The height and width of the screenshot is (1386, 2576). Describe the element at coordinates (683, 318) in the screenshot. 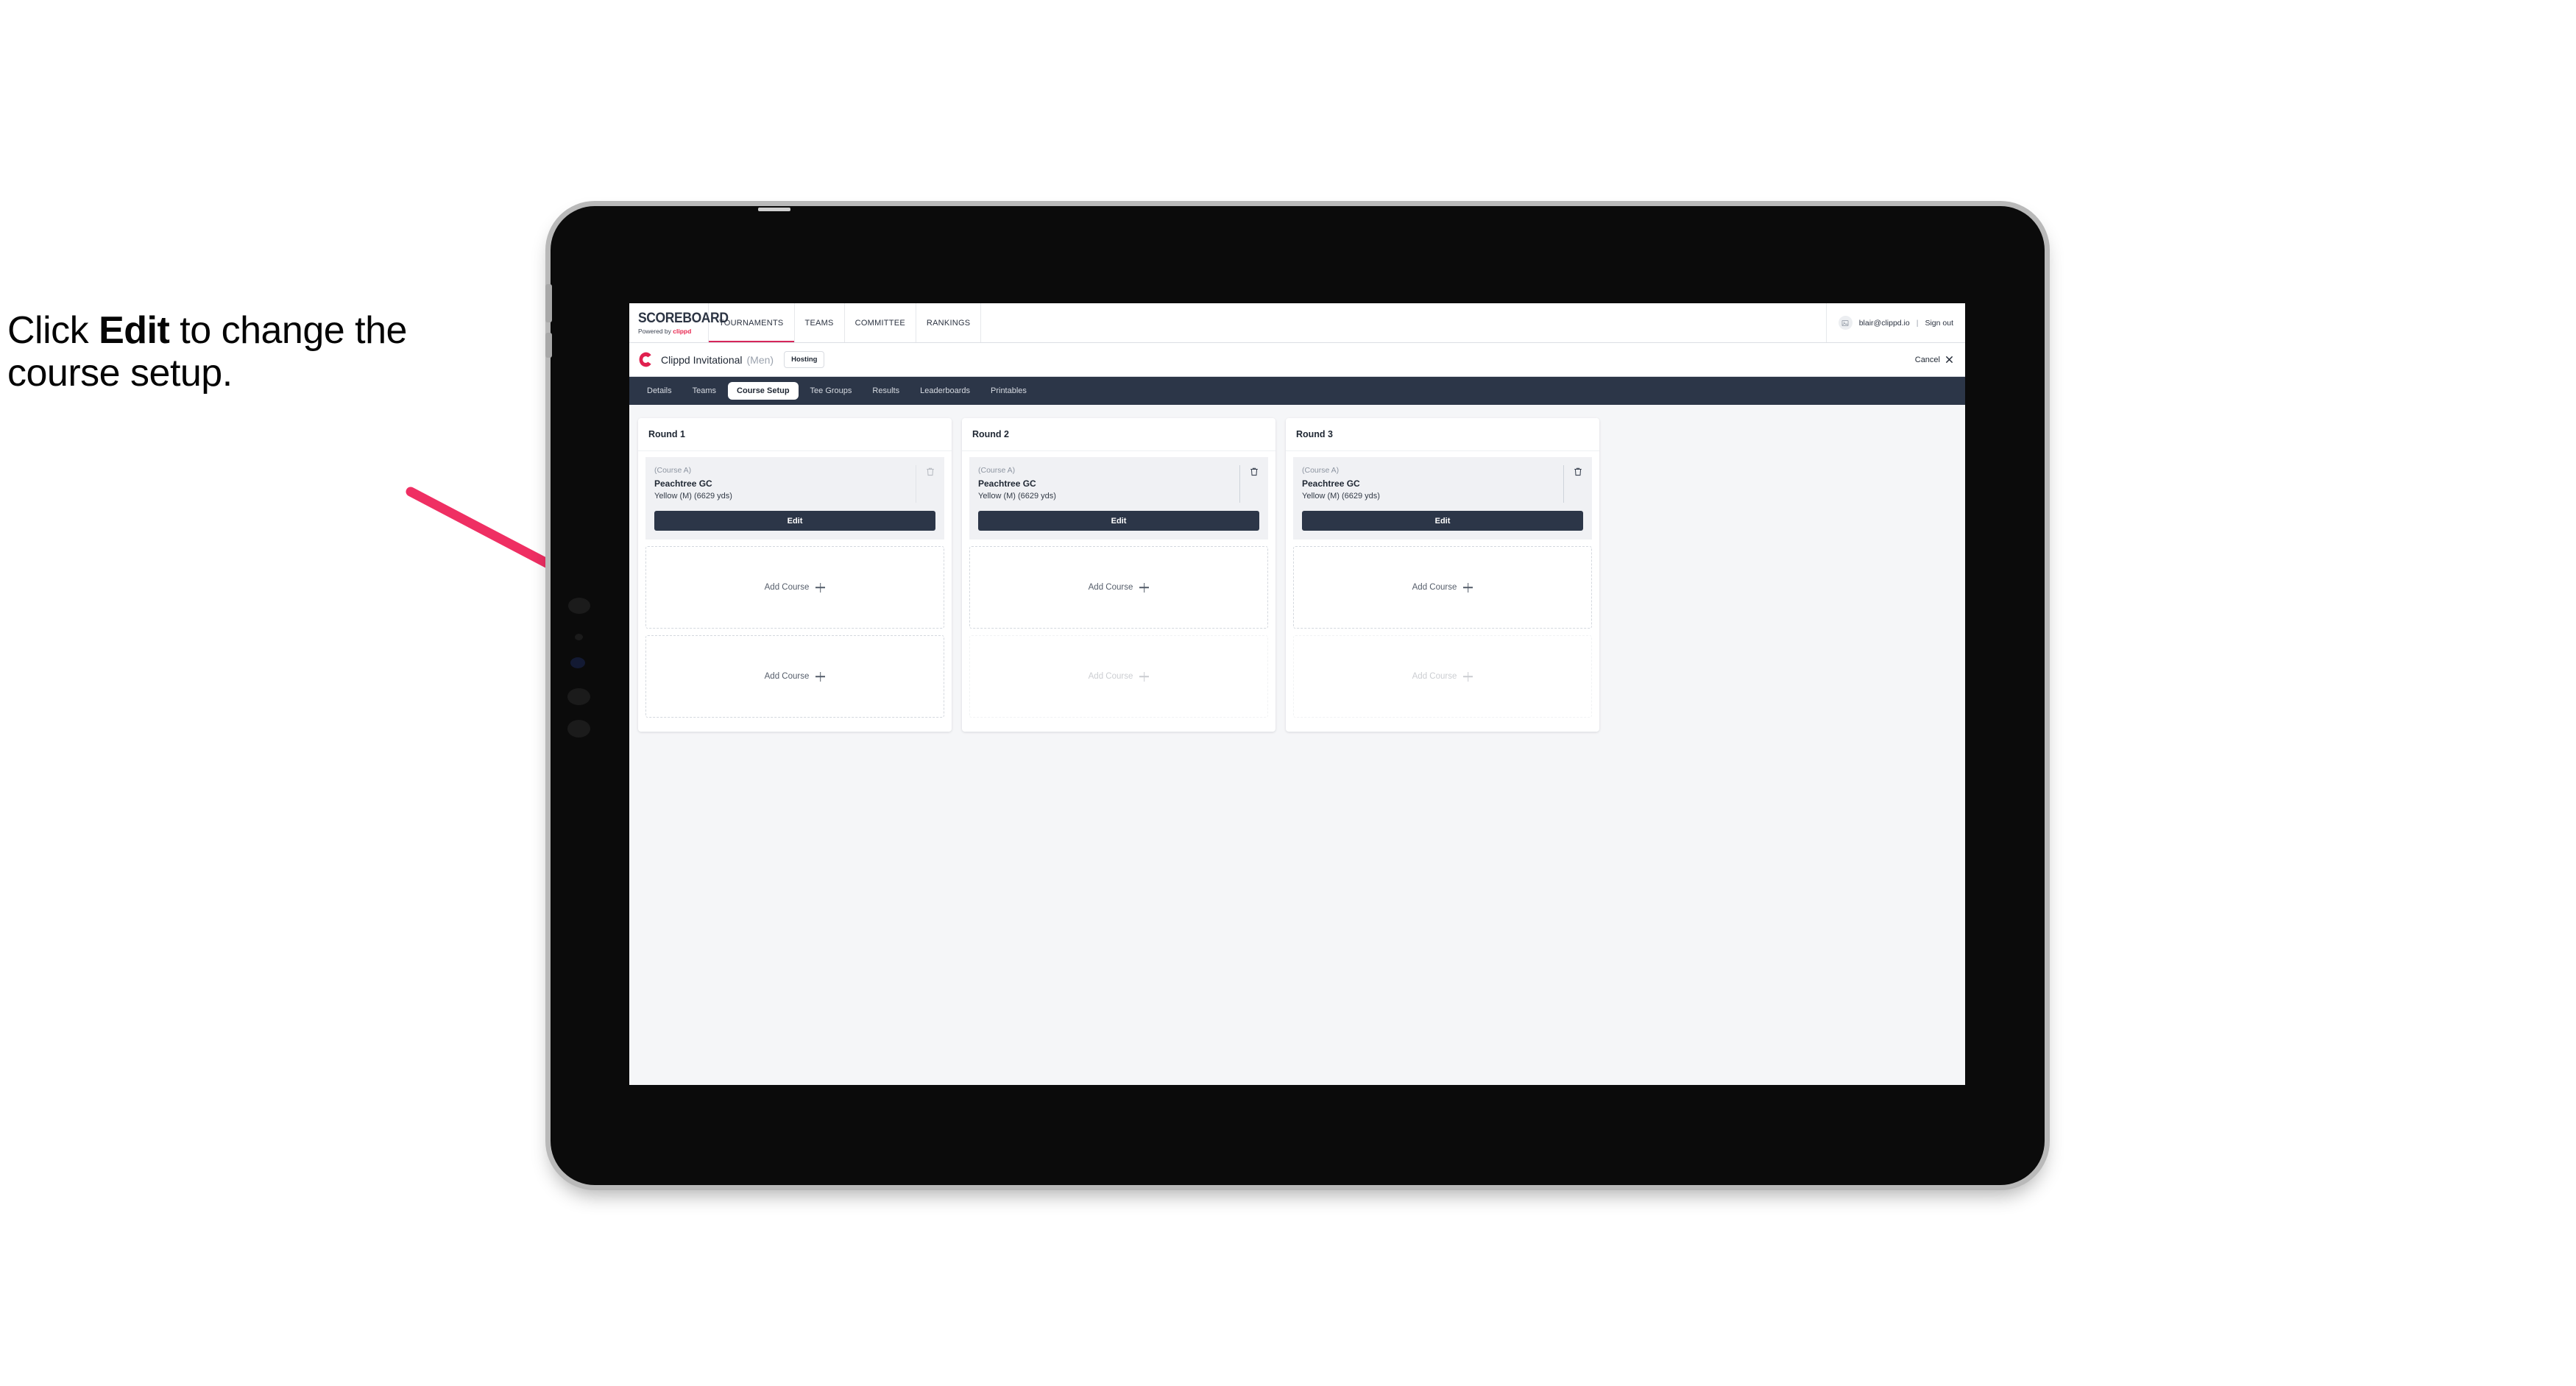

I see `brand-wordmark: SCOREBOARD` at that location.